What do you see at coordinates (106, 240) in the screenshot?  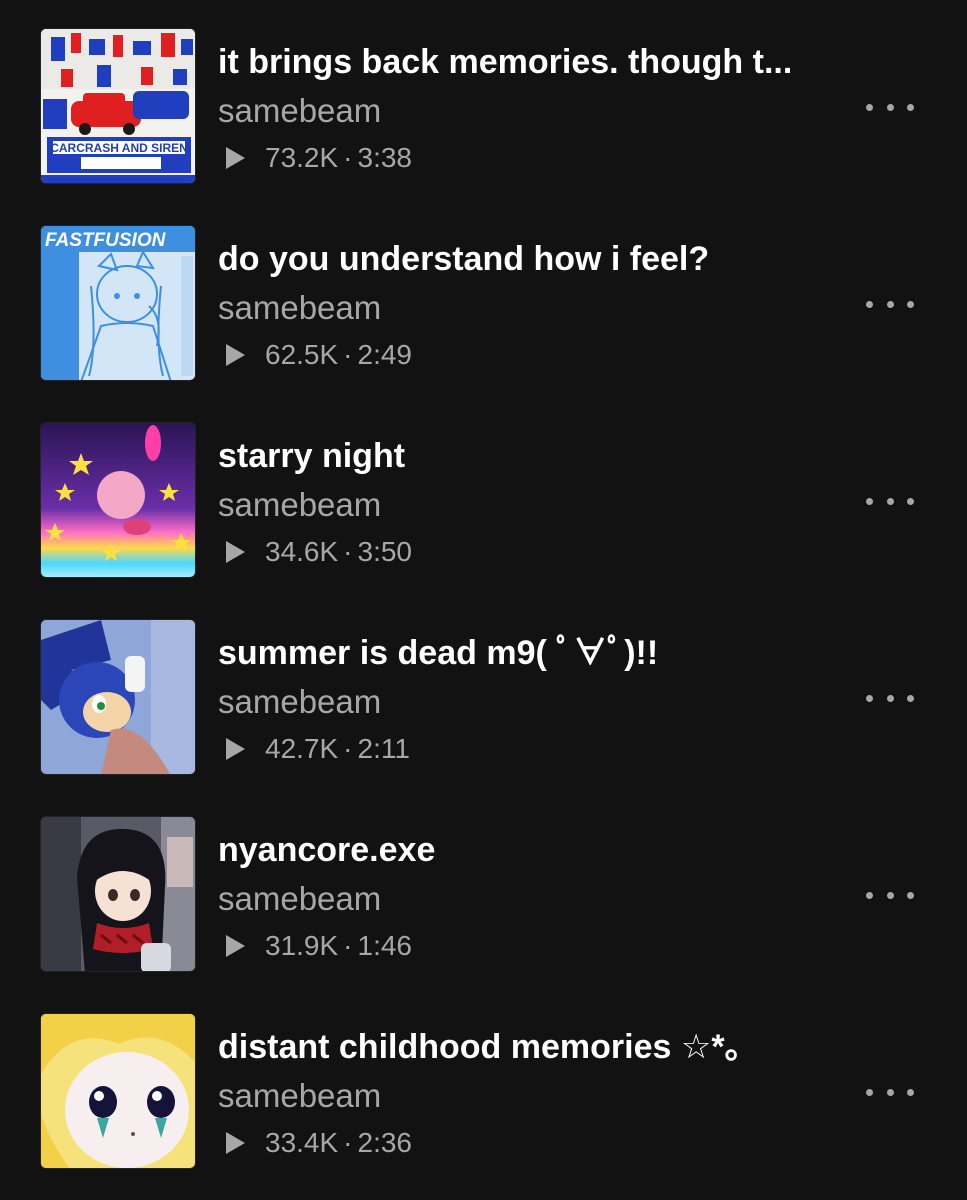 I see `album-art-text: FASTFUSION` at bounding box center [106, 240].